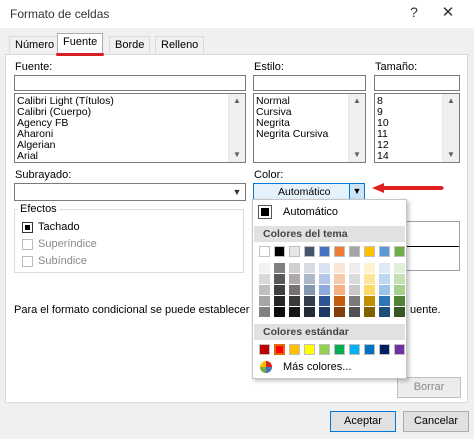  I want to click on superscript-checkbox, so click(27, 244).